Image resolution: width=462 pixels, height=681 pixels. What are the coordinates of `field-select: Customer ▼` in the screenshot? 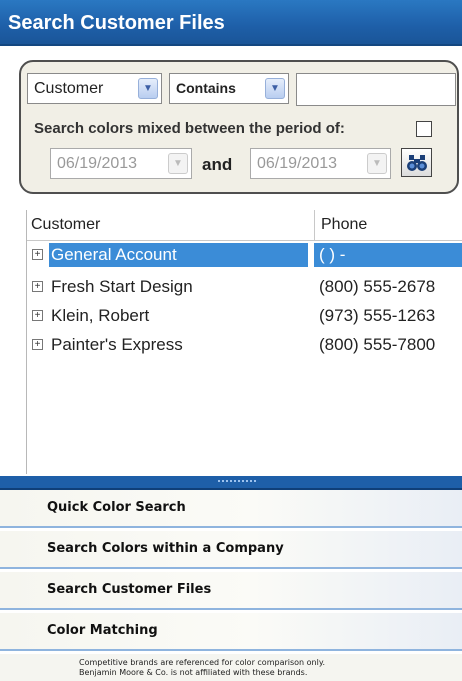 It's located at (94, 88).